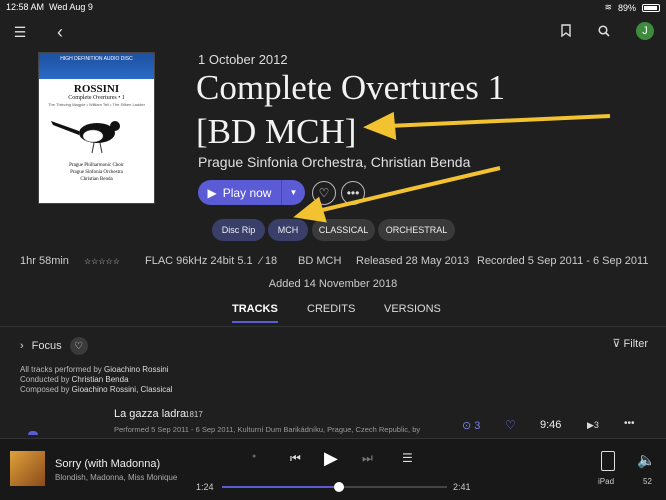 The height and width of the screenshot is (500, 666). I want to click on release-date: 1 October 2012, so click(243, 59).